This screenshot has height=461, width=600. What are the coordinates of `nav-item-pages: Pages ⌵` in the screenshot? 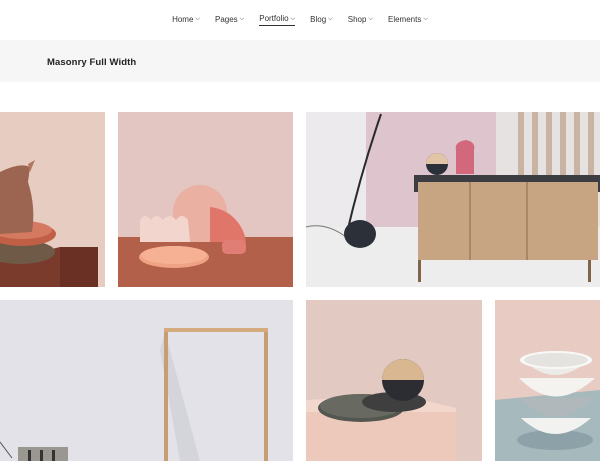 It's located at (229, 20).